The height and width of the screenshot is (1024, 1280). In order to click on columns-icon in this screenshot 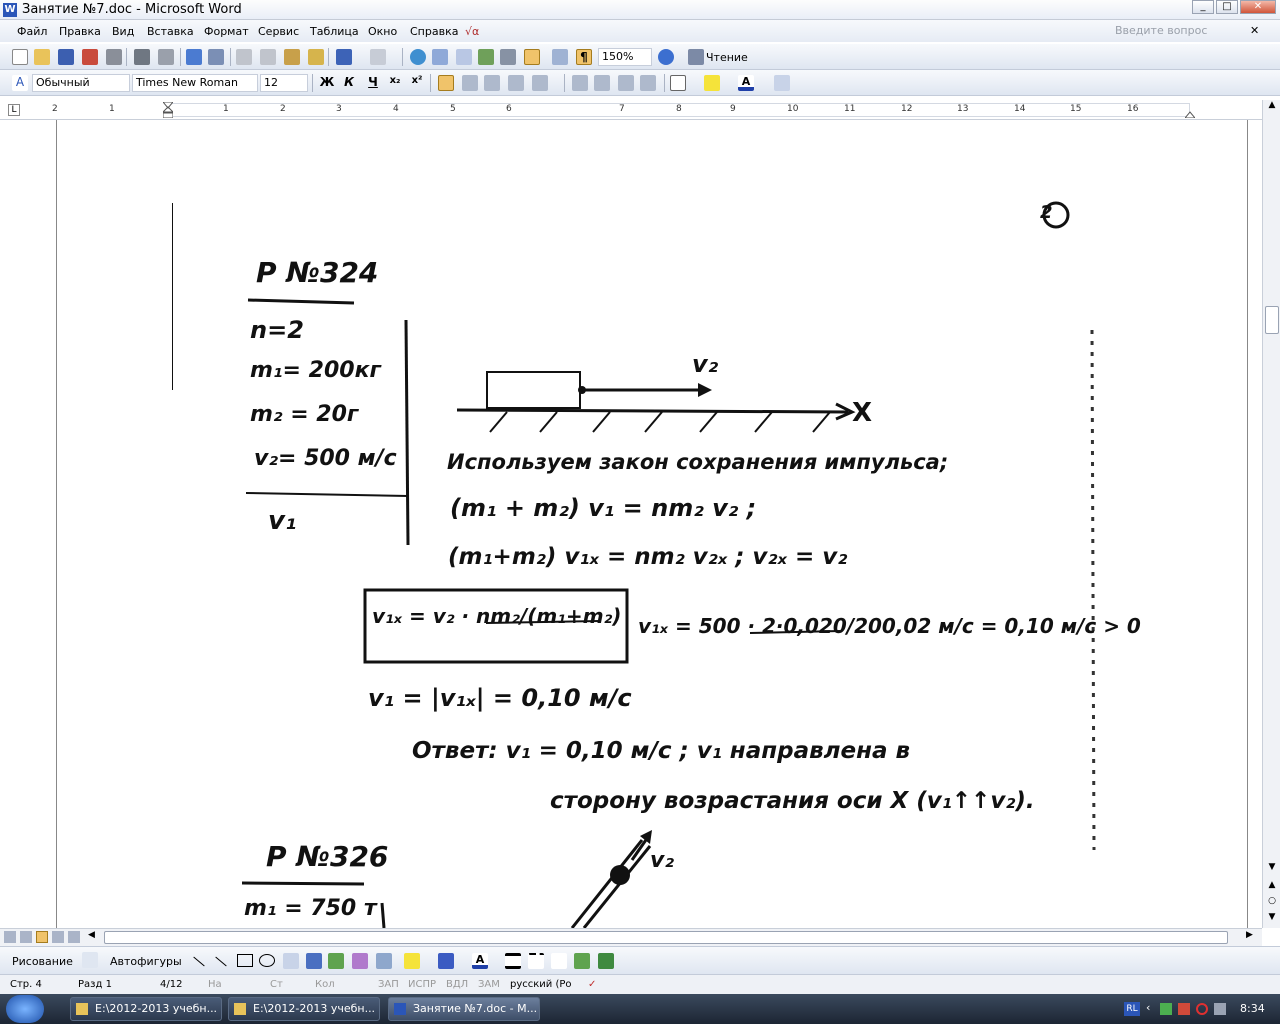, I will do `click(508, 57)`.